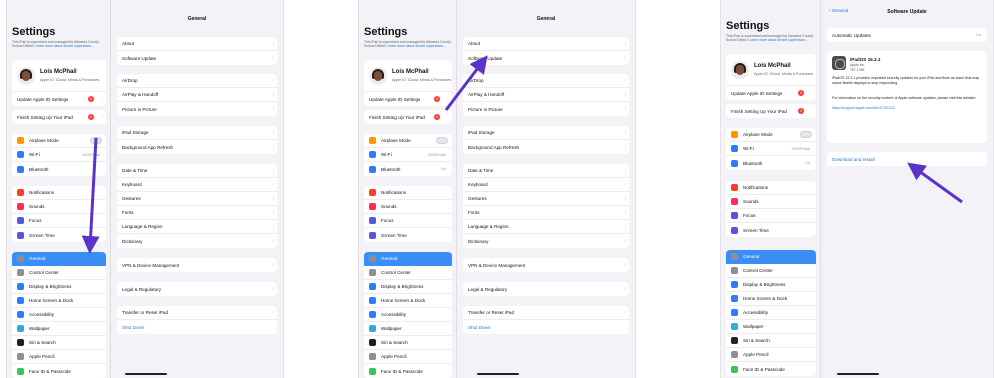 The image size is (994, 378). What do you see at coordinates (907, 159) in the screenshot?
I see `download-install-button: Download and Install` at bounding box center [907, 159].